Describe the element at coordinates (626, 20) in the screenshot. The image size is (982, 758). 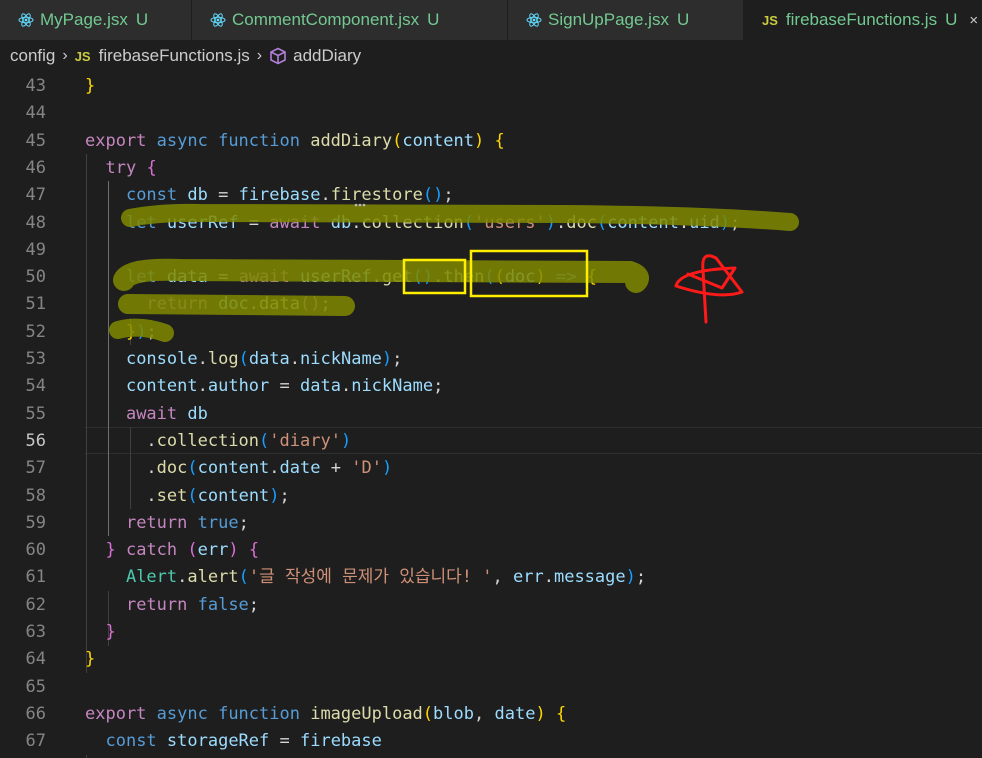
I see `tab-2: SignUpPage.jsx U` at that location.